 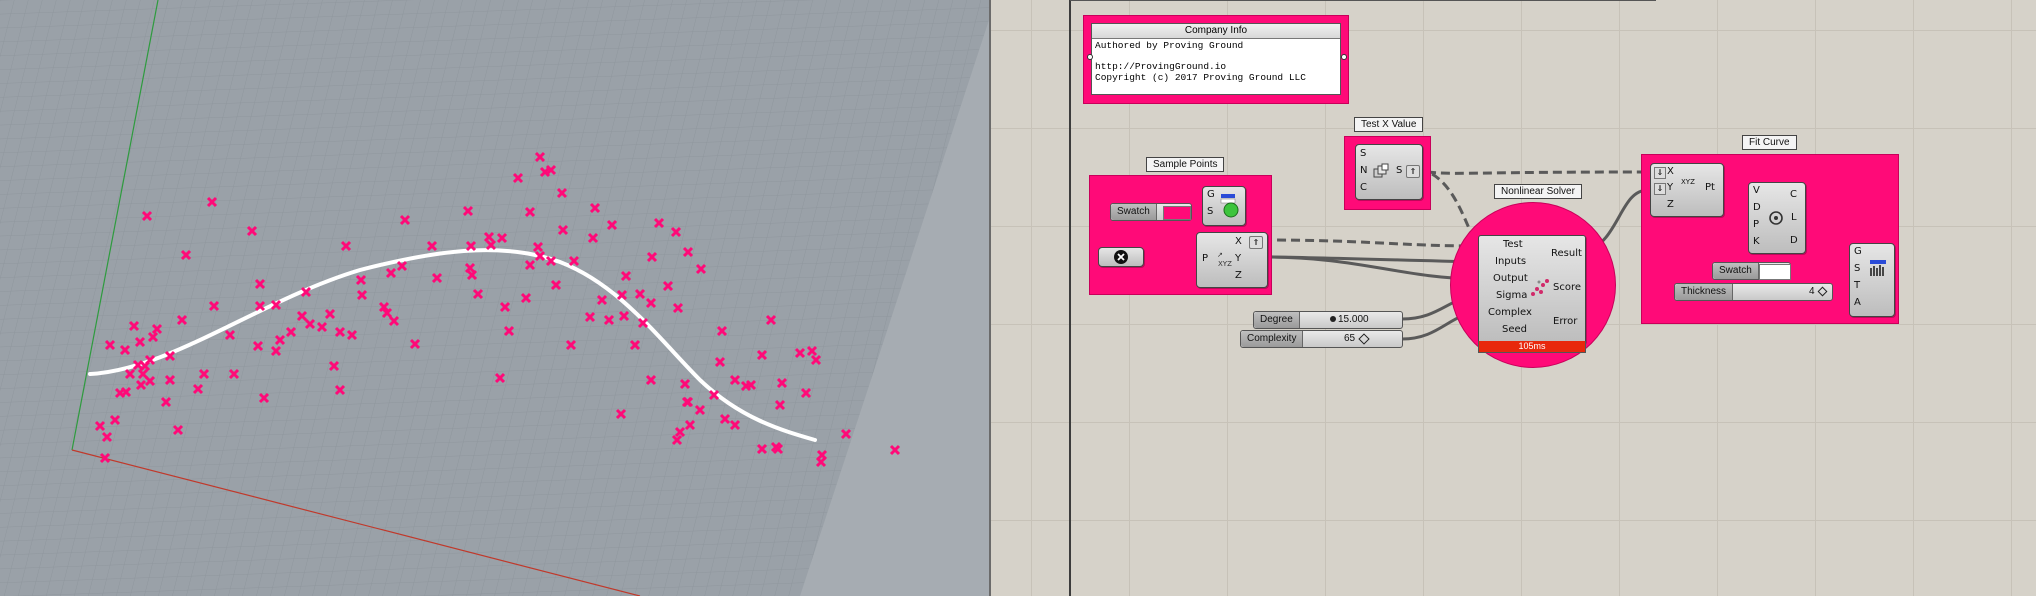 What do you see at coordinates (1399, 170) in the screenshot?
I see `port-s-out: S` at bounding box center [1399, 170].